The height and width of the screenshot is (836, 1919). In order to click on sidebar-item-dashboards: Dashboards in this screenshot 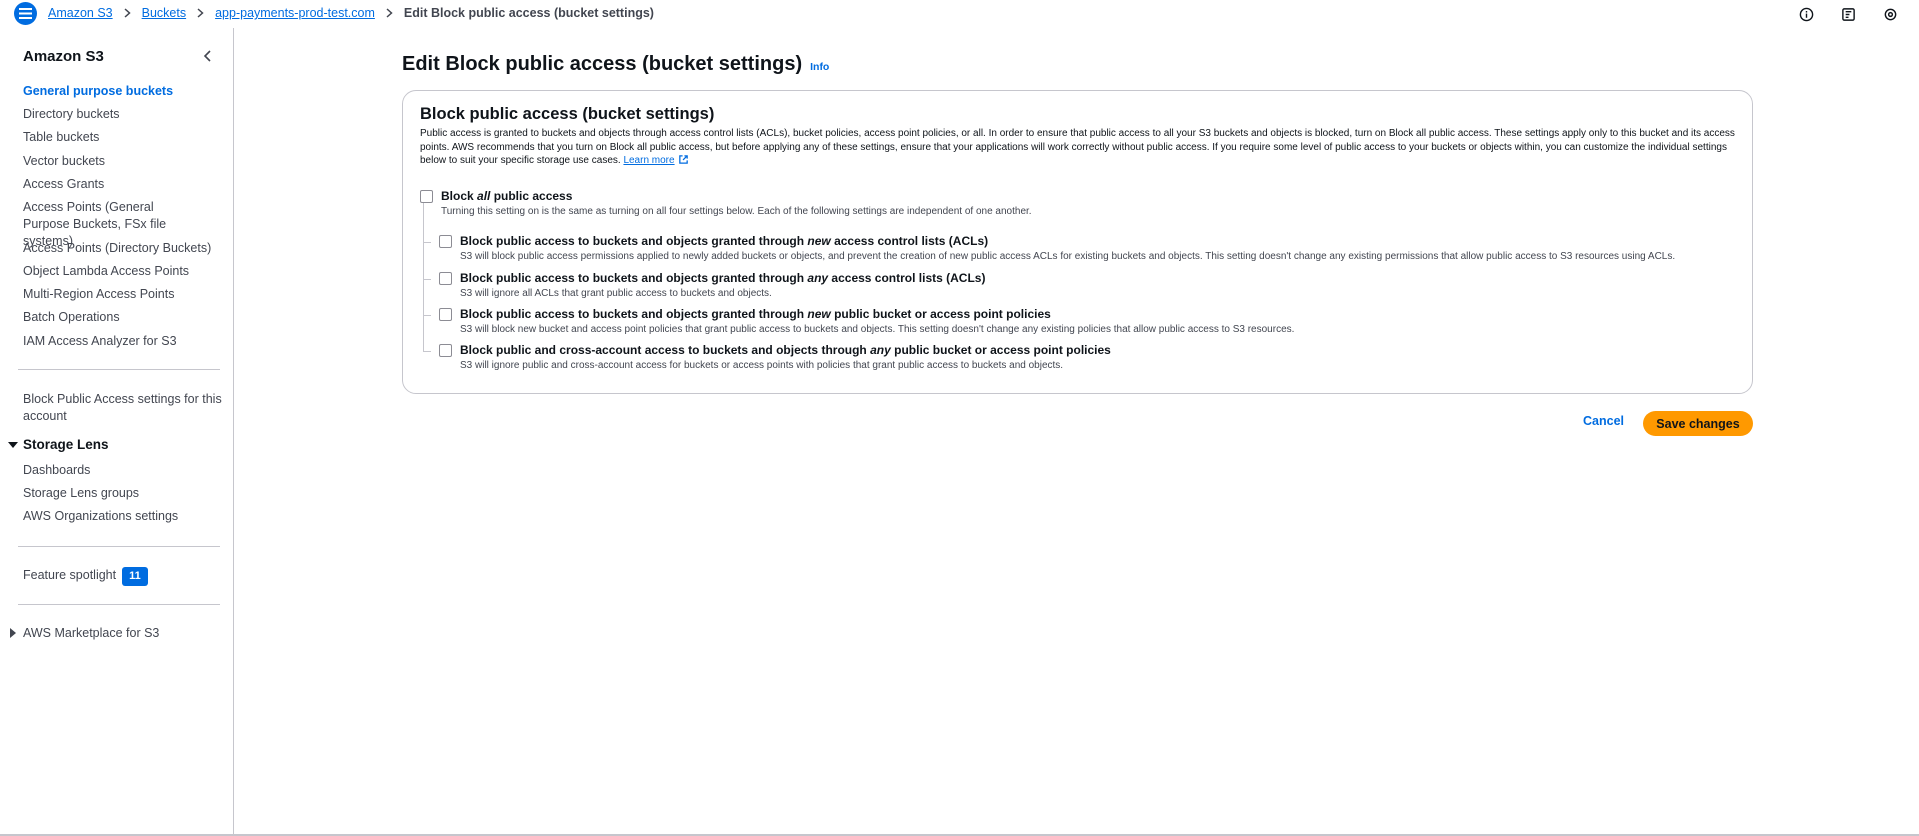, I will do `click(123, 470)`.